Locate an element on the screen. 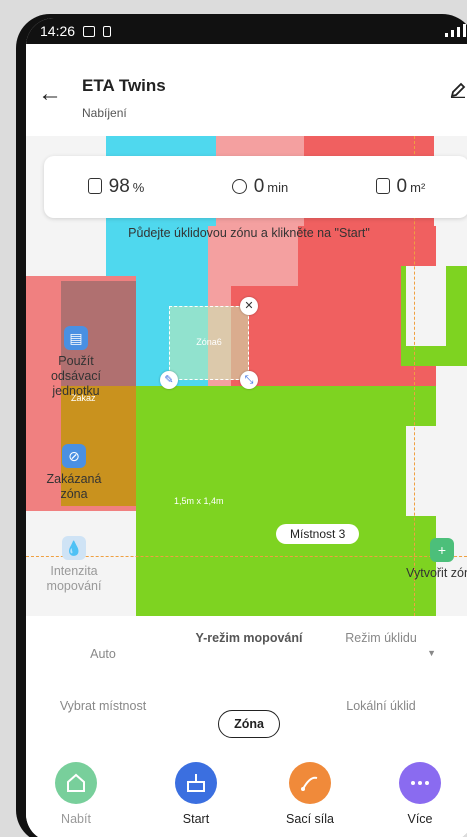  charge-button: Nabít is located at coordinates (76, 794).